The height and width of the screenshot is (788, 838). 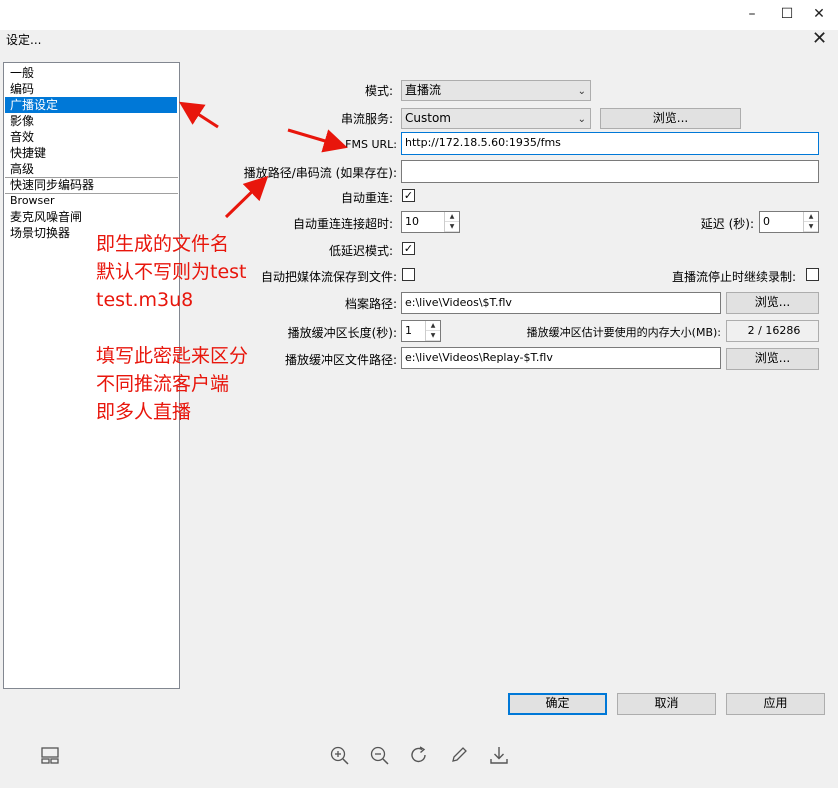 What do you see at coordinates (50, 755) in the screenshot?
I see `layout-icon` at bounding box center [50, 755].